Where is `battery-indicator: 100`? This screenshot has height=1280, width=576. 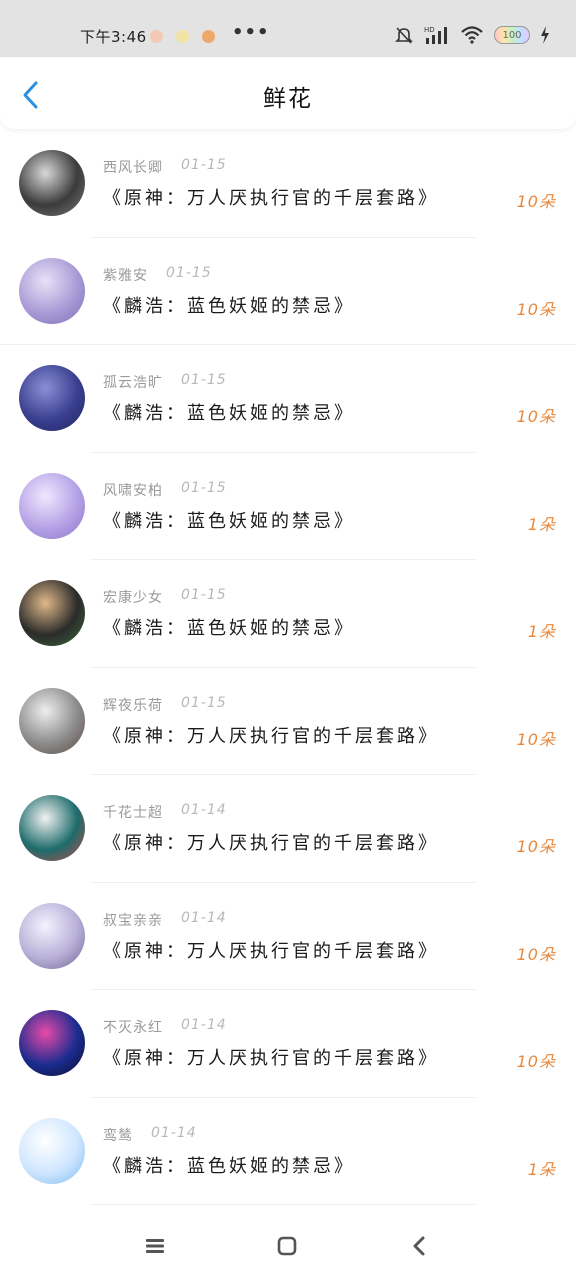 battery-indicator: 100 is located at coordinates (512, 35).